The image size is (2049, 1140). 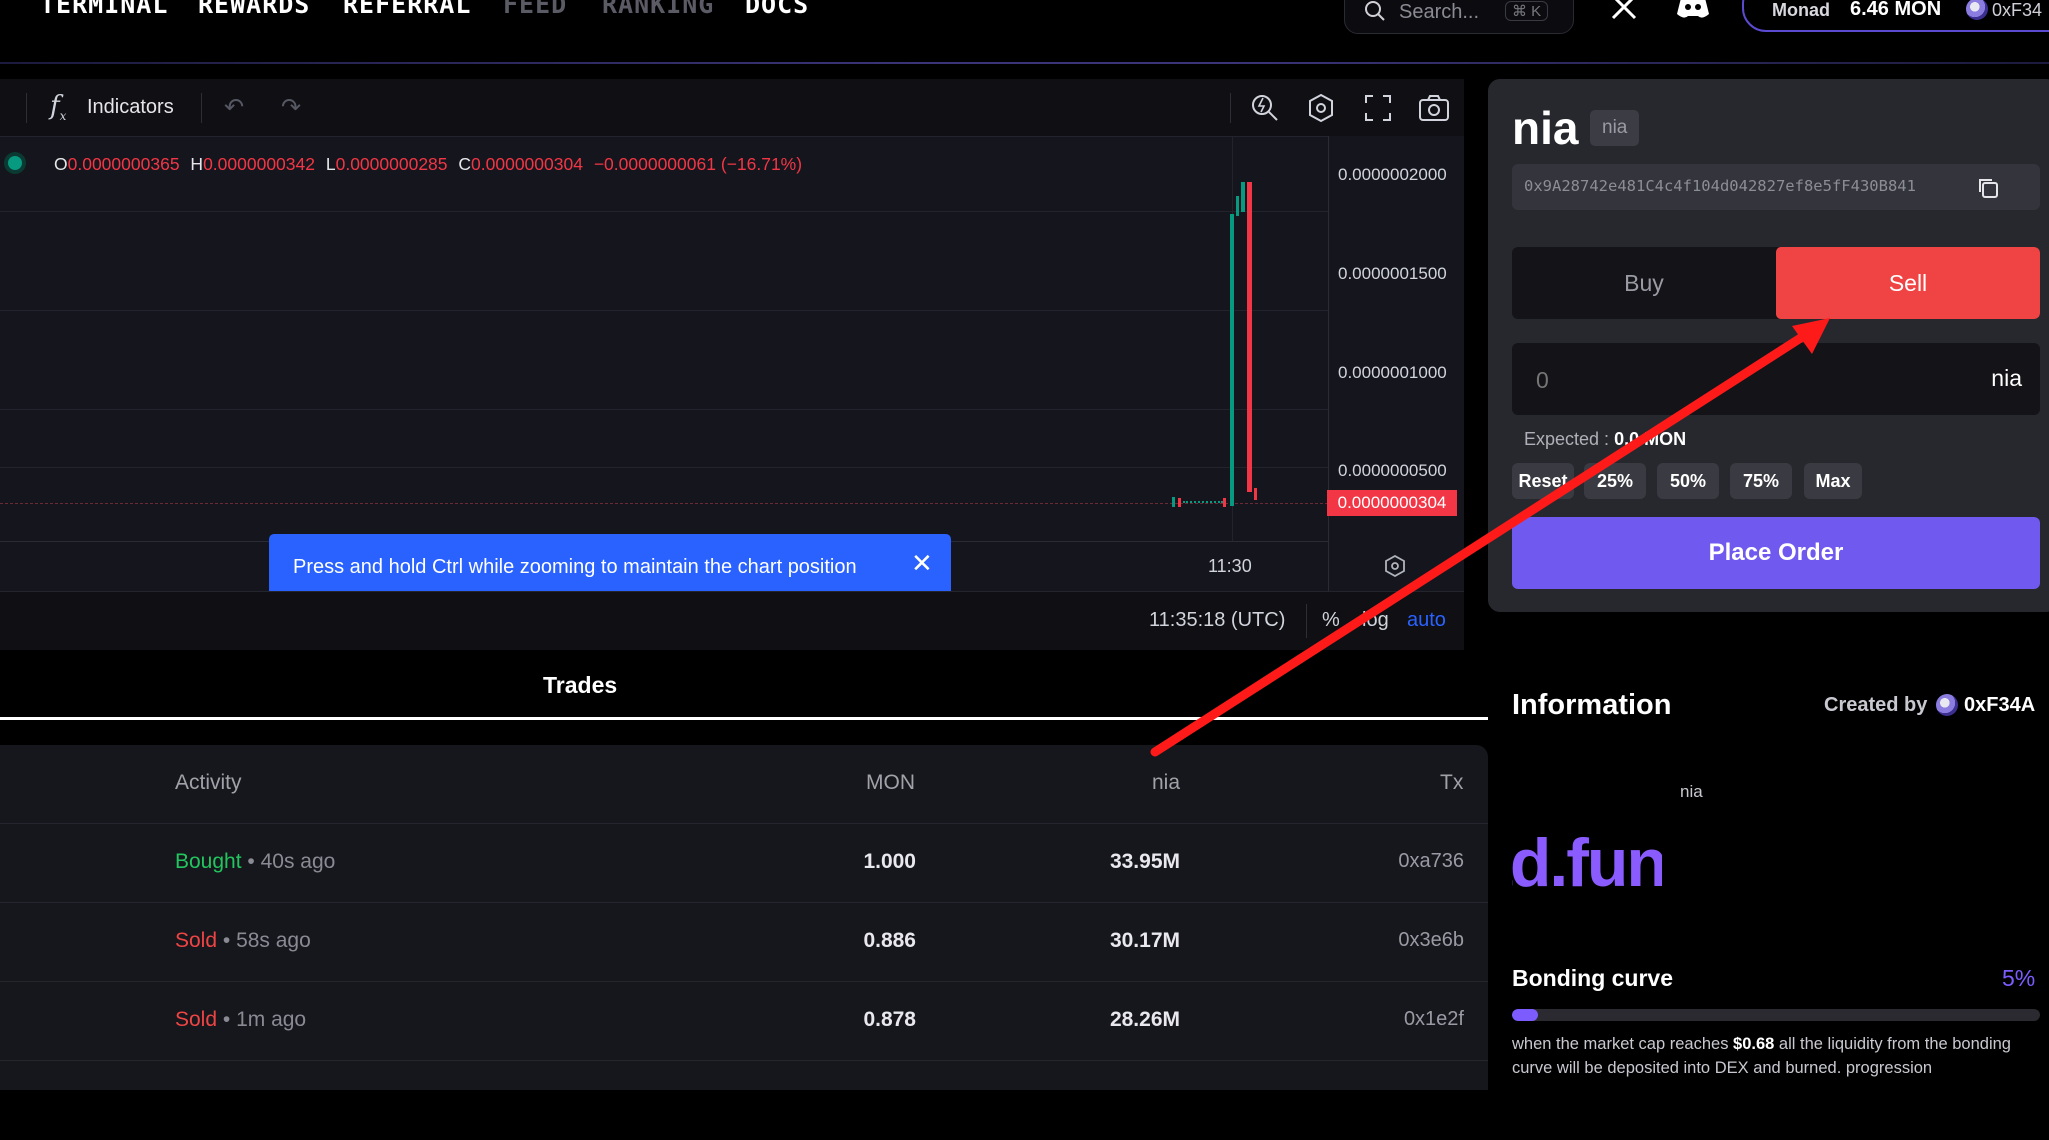 What do you see at coordinates (777, 9) in the screenshot?
I see `nav-docs: DOCS` at bounding box center [777, 9].